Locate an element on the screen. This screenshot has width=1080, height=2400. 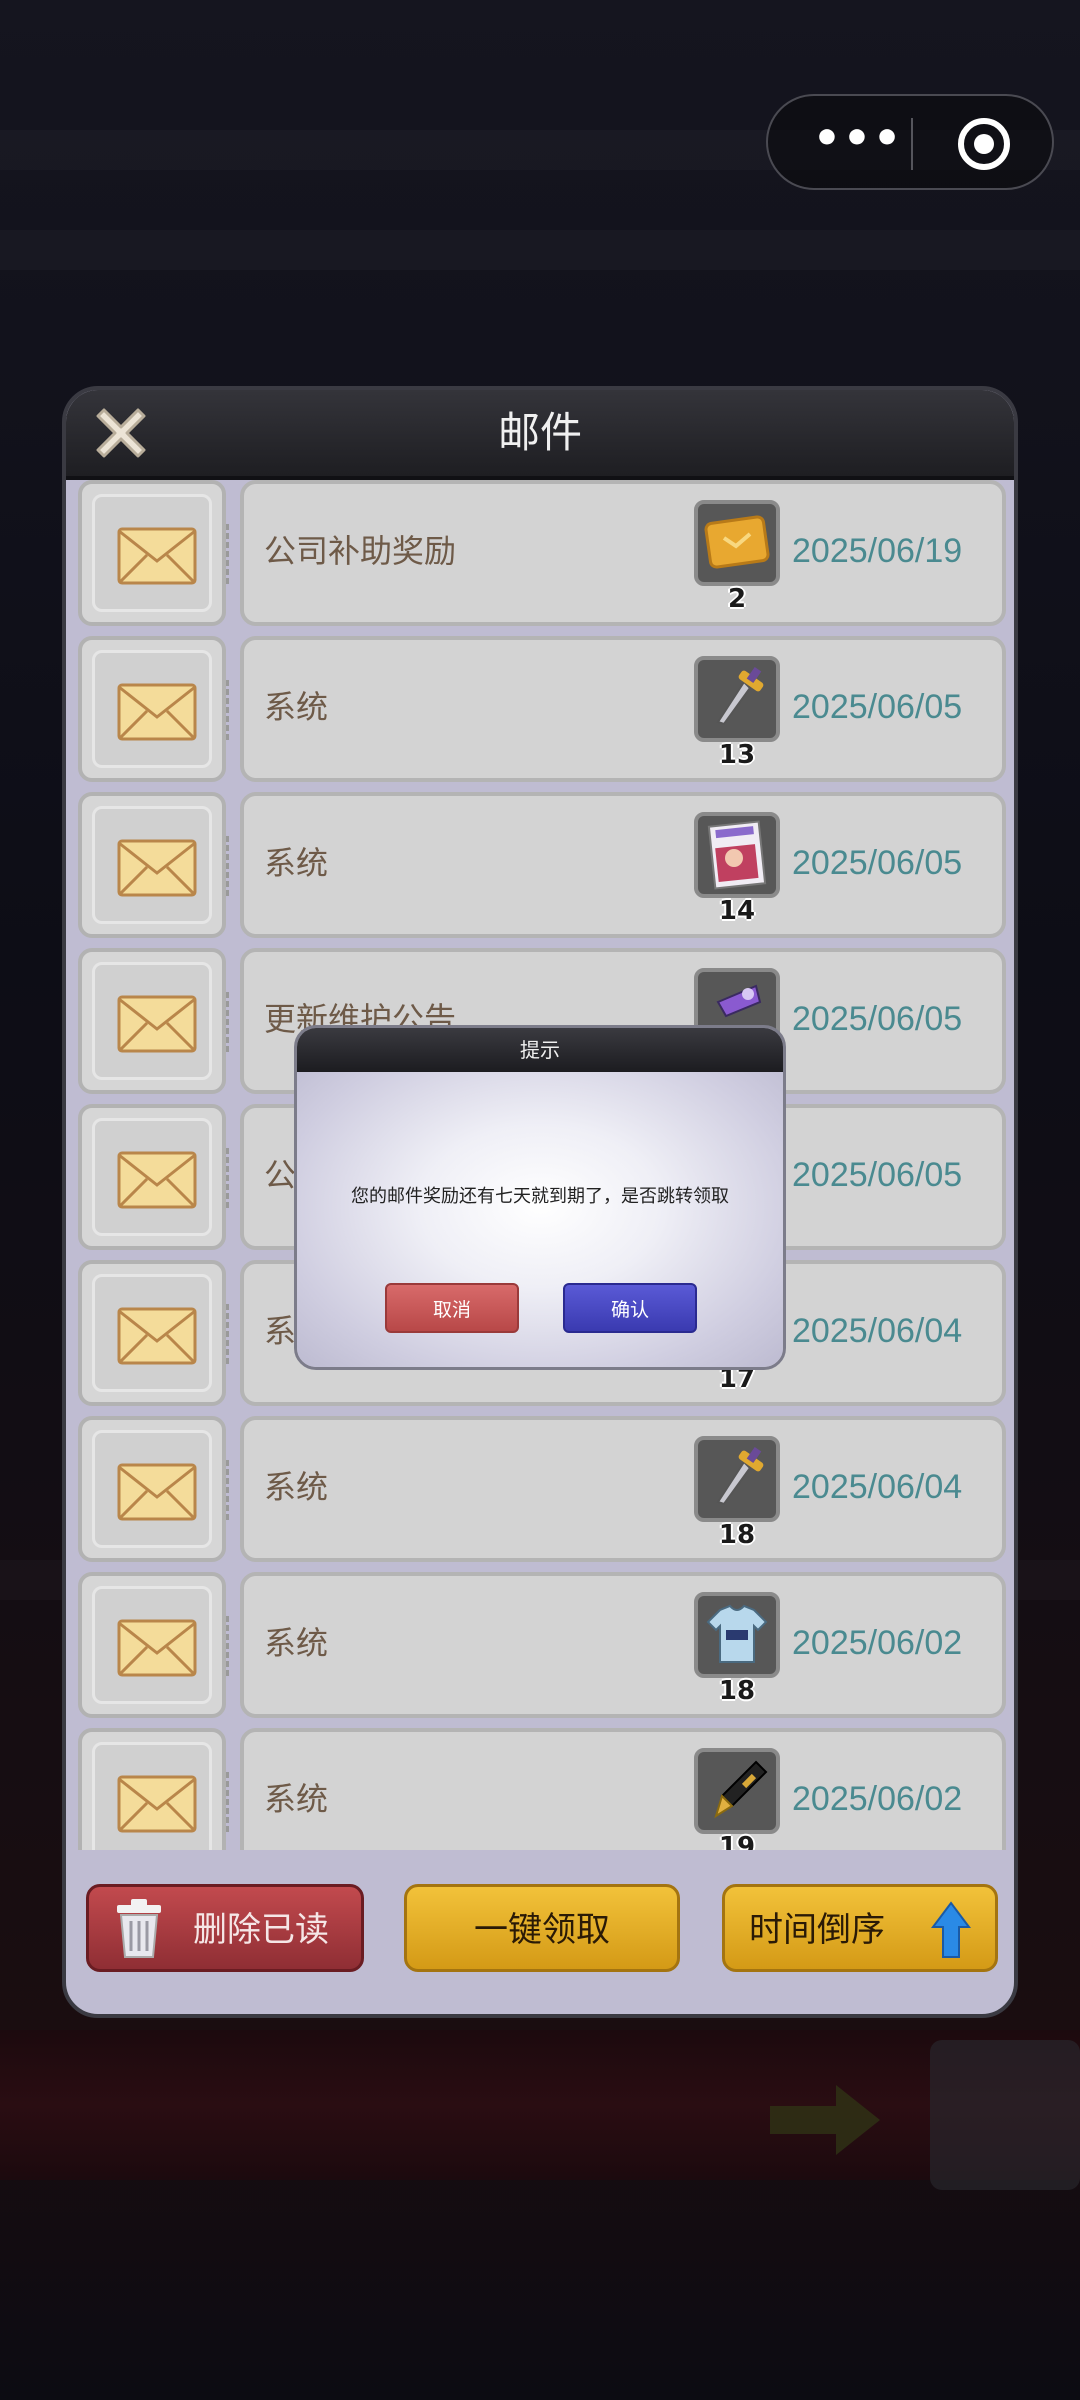
background-band is located at coordinates (540, 2105).